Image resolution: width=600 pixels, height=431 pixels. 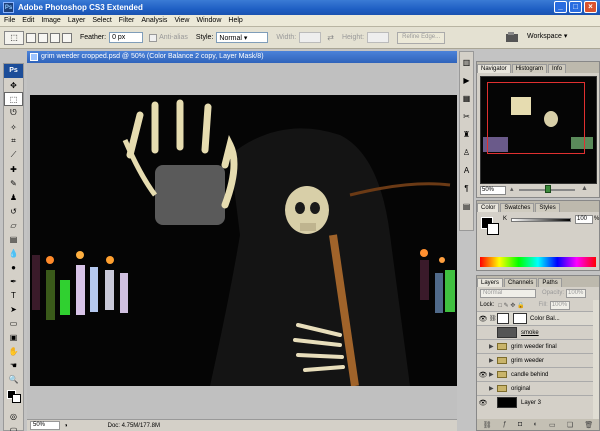 What do you see at coordinates (13, 323) in the screenshot?
I see `shape-tool-icon: ▭` at bounding box center [13, 323].